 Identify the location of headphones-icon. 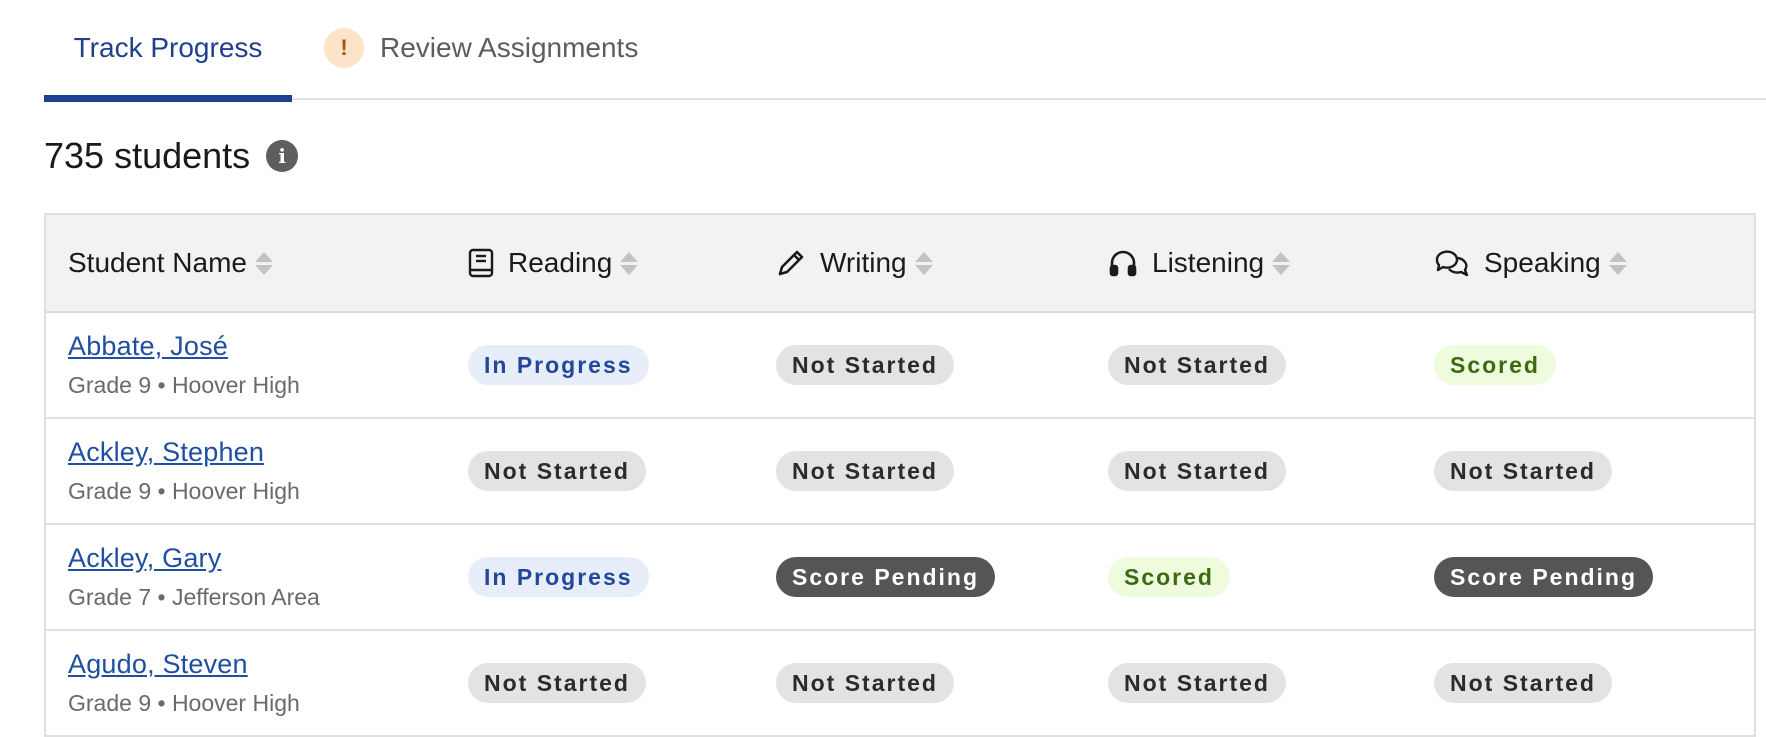
(1123, 263).